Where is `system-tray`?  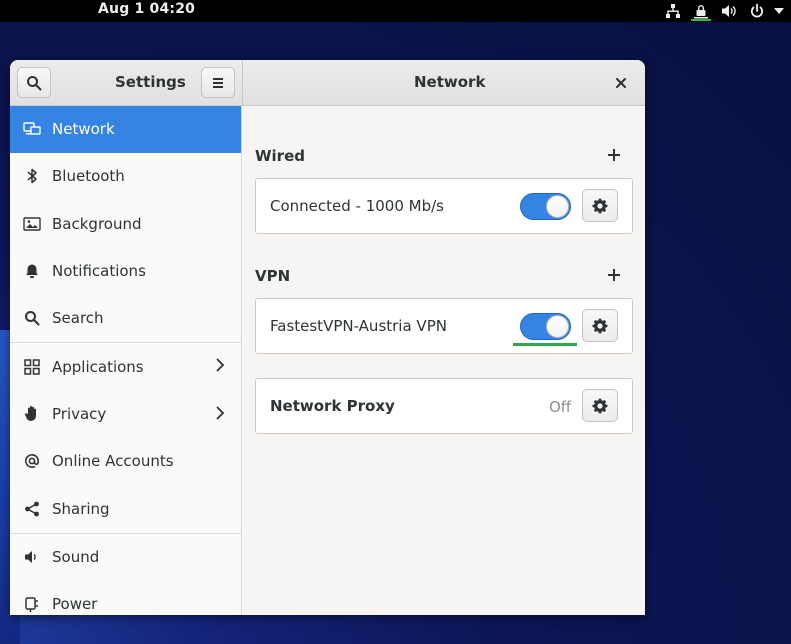 system-tray is located at coordinates (723, 11).